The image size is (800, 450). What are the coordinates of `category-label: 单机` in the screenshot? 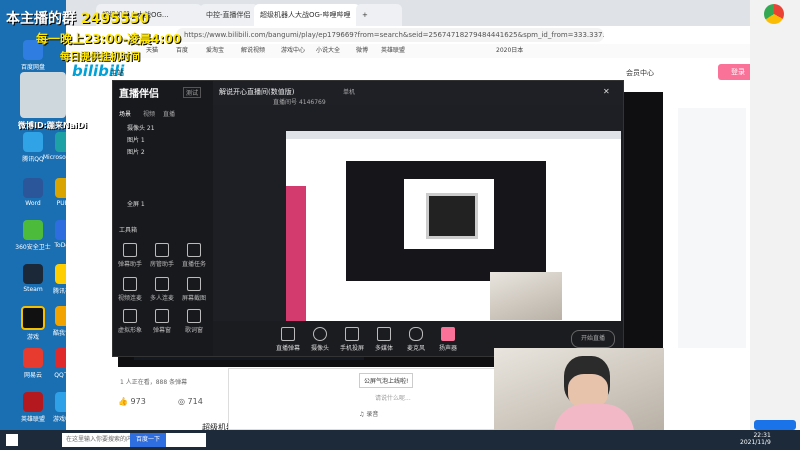 It's located at (349, 91).